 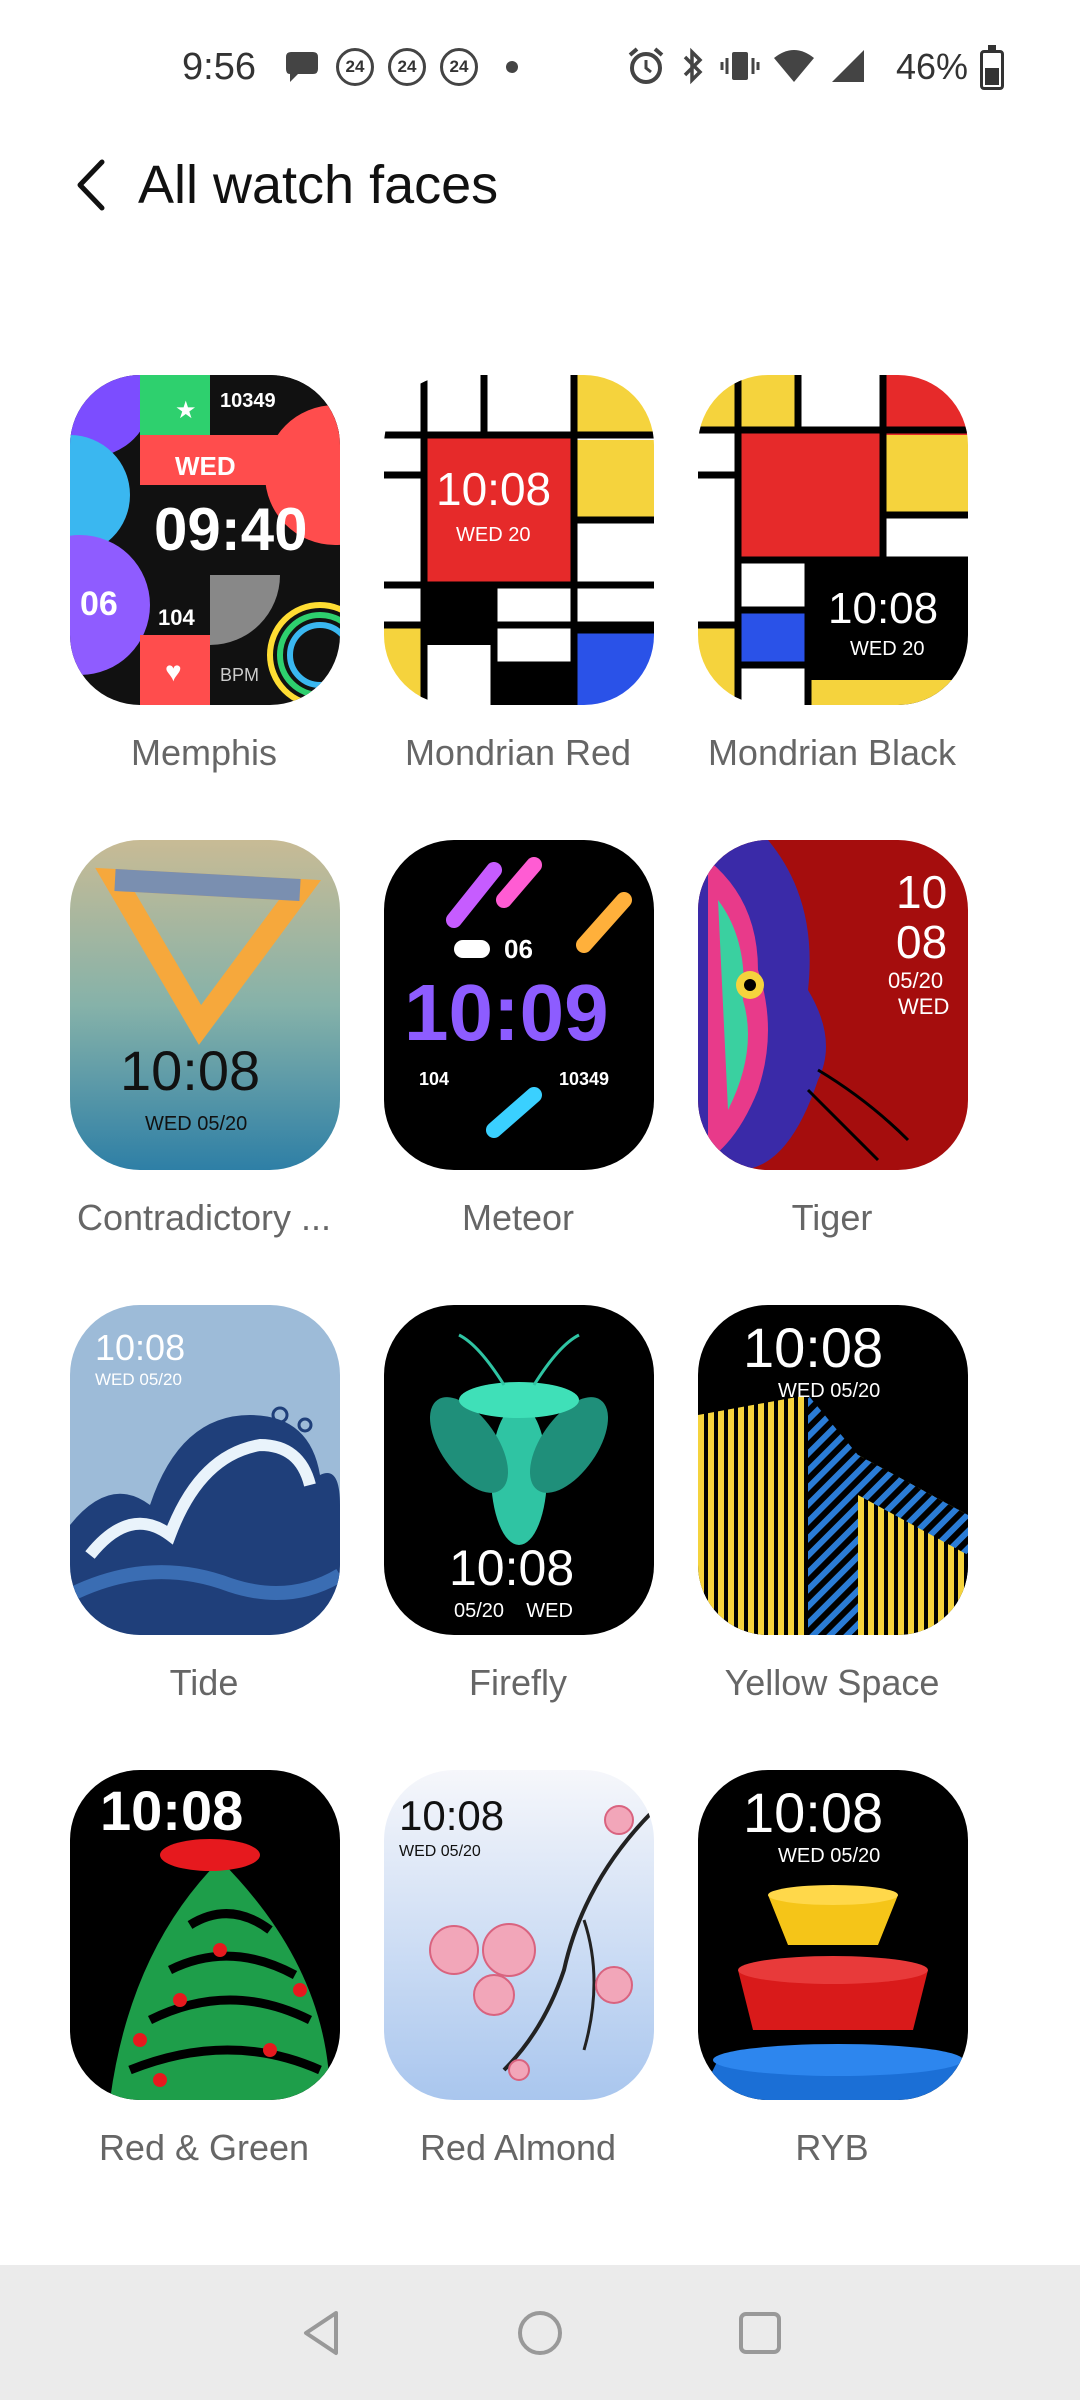 I want to click on navigation-bar, so click(x=540, y=2332).